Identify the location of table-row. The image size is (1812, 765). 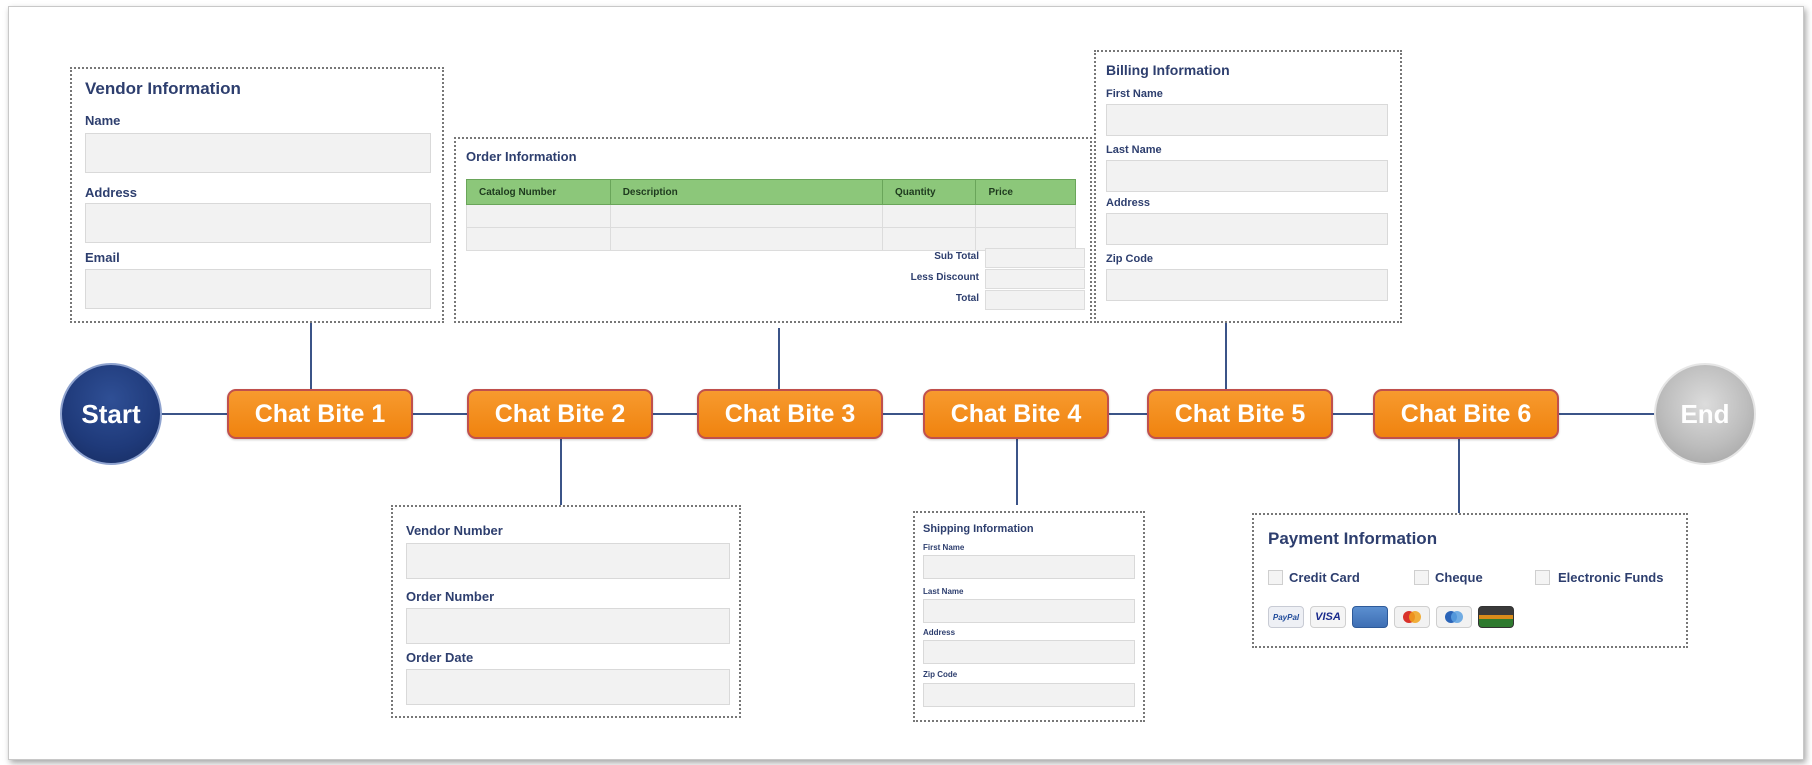
(771, 216).